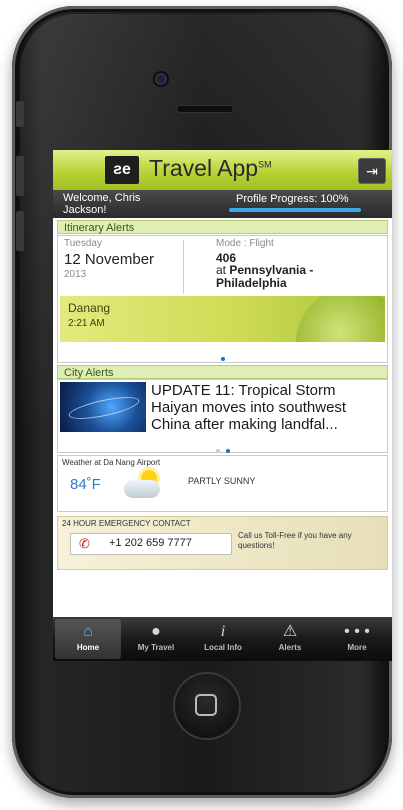  I want to click on banner-time: 2:21 AM, so click(86, 323).